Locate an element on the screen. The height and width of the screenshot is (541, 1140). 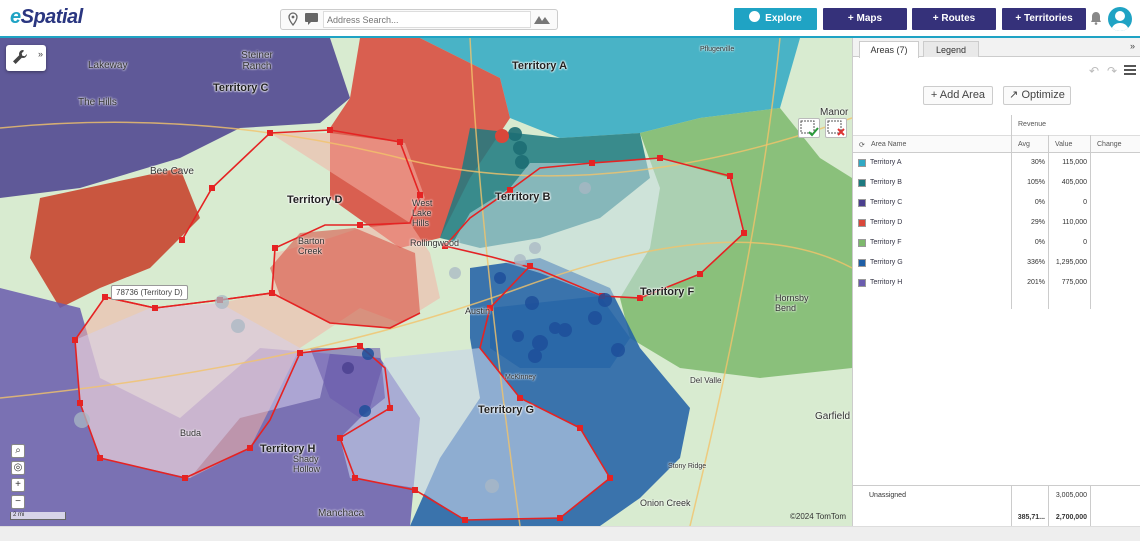
bottom-bar is located at coordinates (570, 533).